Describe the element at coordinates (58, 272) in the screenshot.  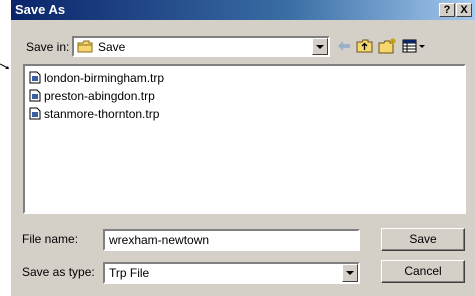
I see `save-as-type-label: Save as type:` at that location.